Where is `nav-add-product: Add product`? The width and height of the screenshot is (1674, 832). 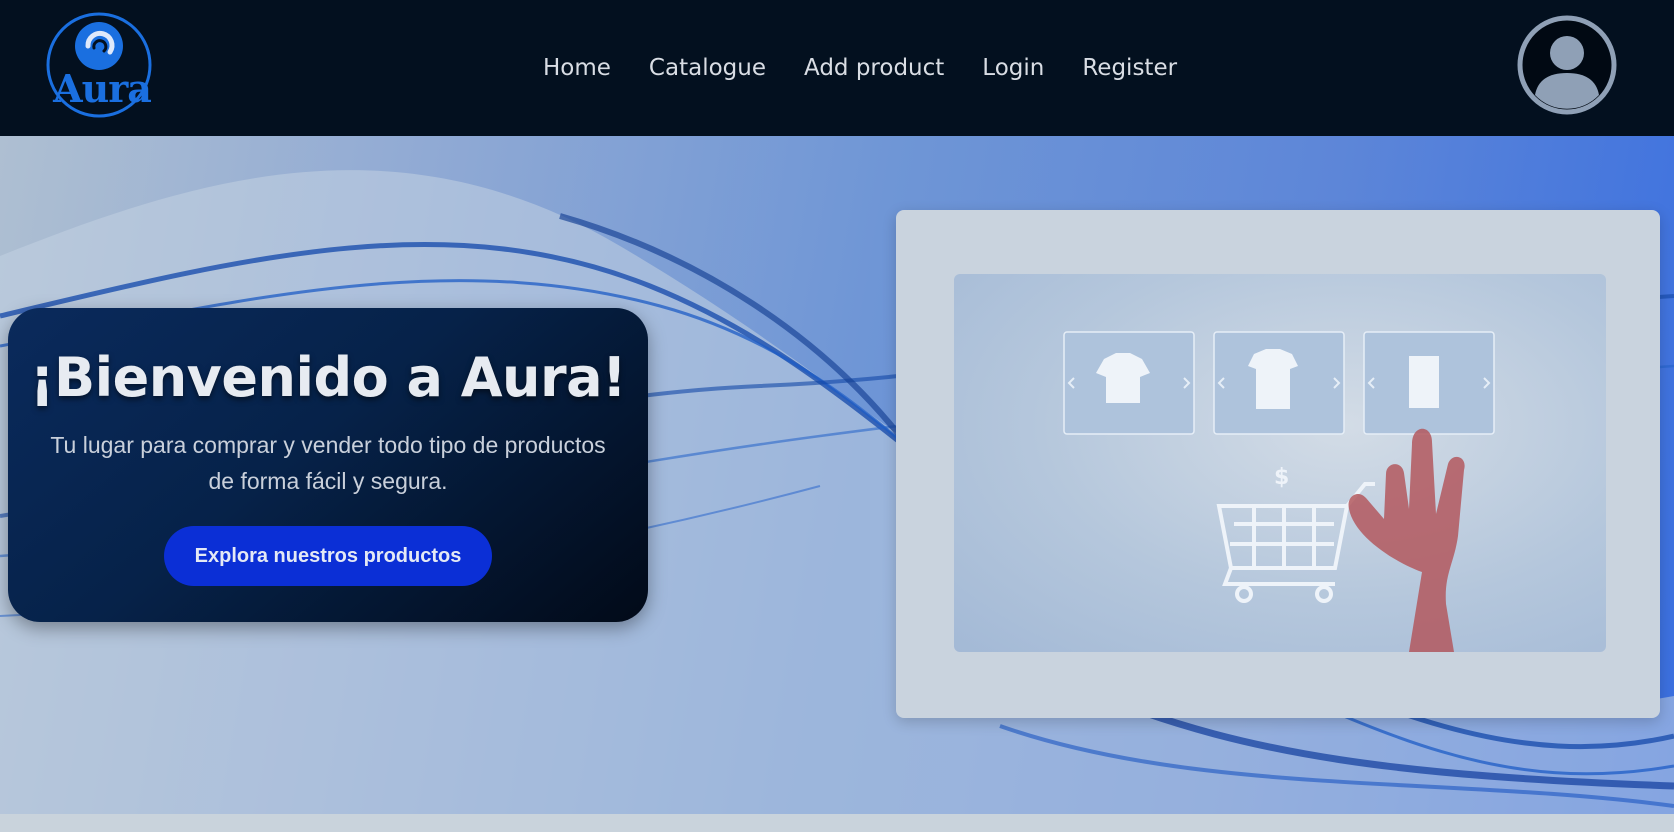 nav-add-product: Add product is located at coordinates (874, 68).